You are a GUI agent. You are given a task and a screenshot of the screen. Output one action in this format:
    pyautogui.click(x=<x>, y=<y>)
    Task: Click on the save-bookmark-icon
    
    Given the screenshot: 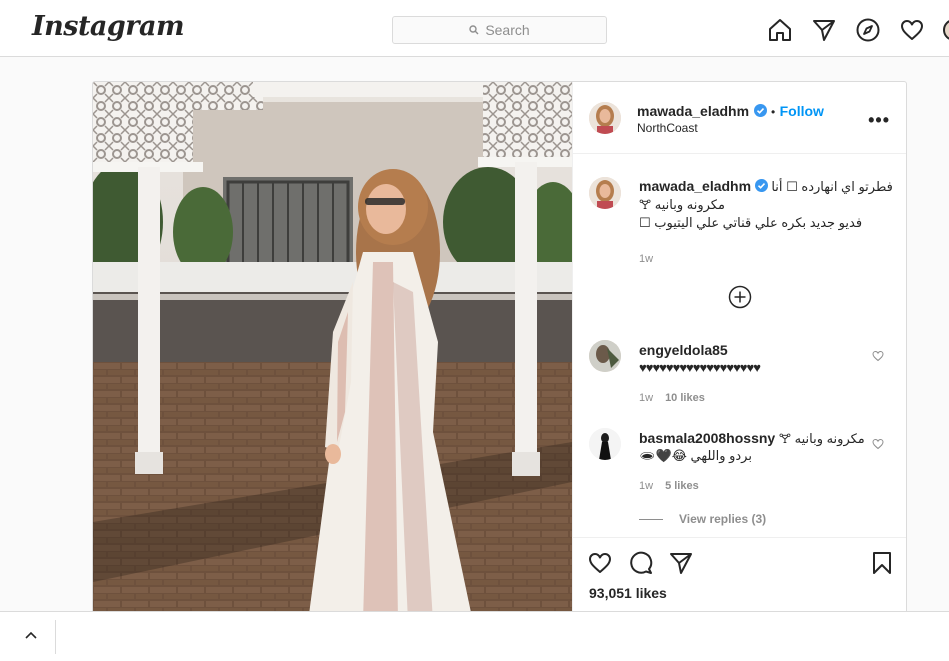 What is the action you would take?
    pyautogui.click(x=882, y=563)
    